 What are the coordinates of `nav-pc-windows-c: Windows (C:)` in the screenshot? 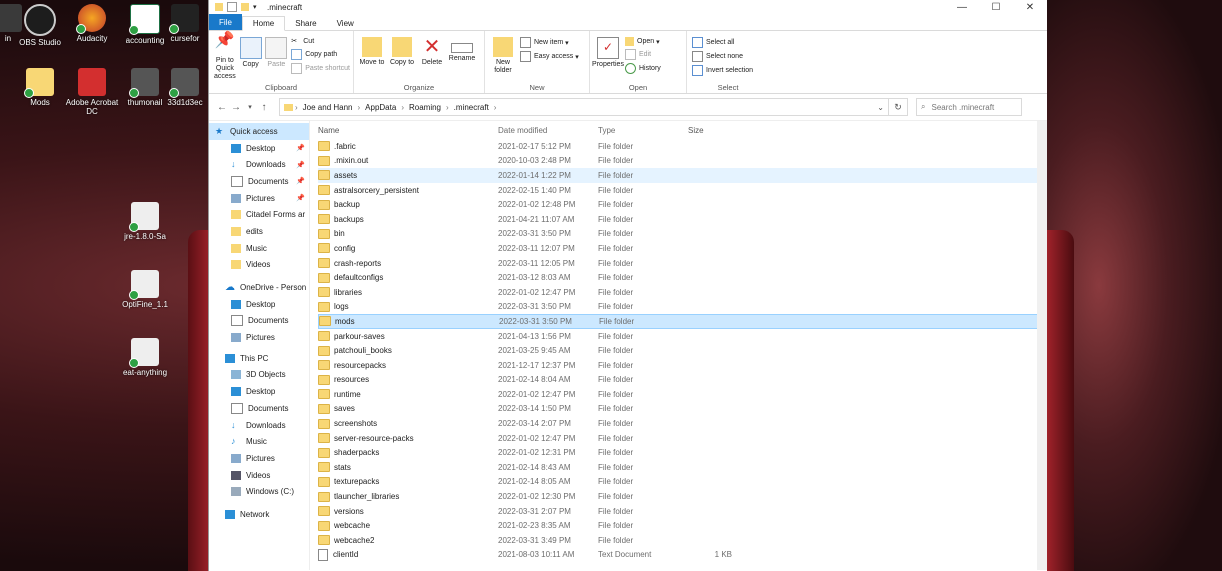 It's located at (259, 491).